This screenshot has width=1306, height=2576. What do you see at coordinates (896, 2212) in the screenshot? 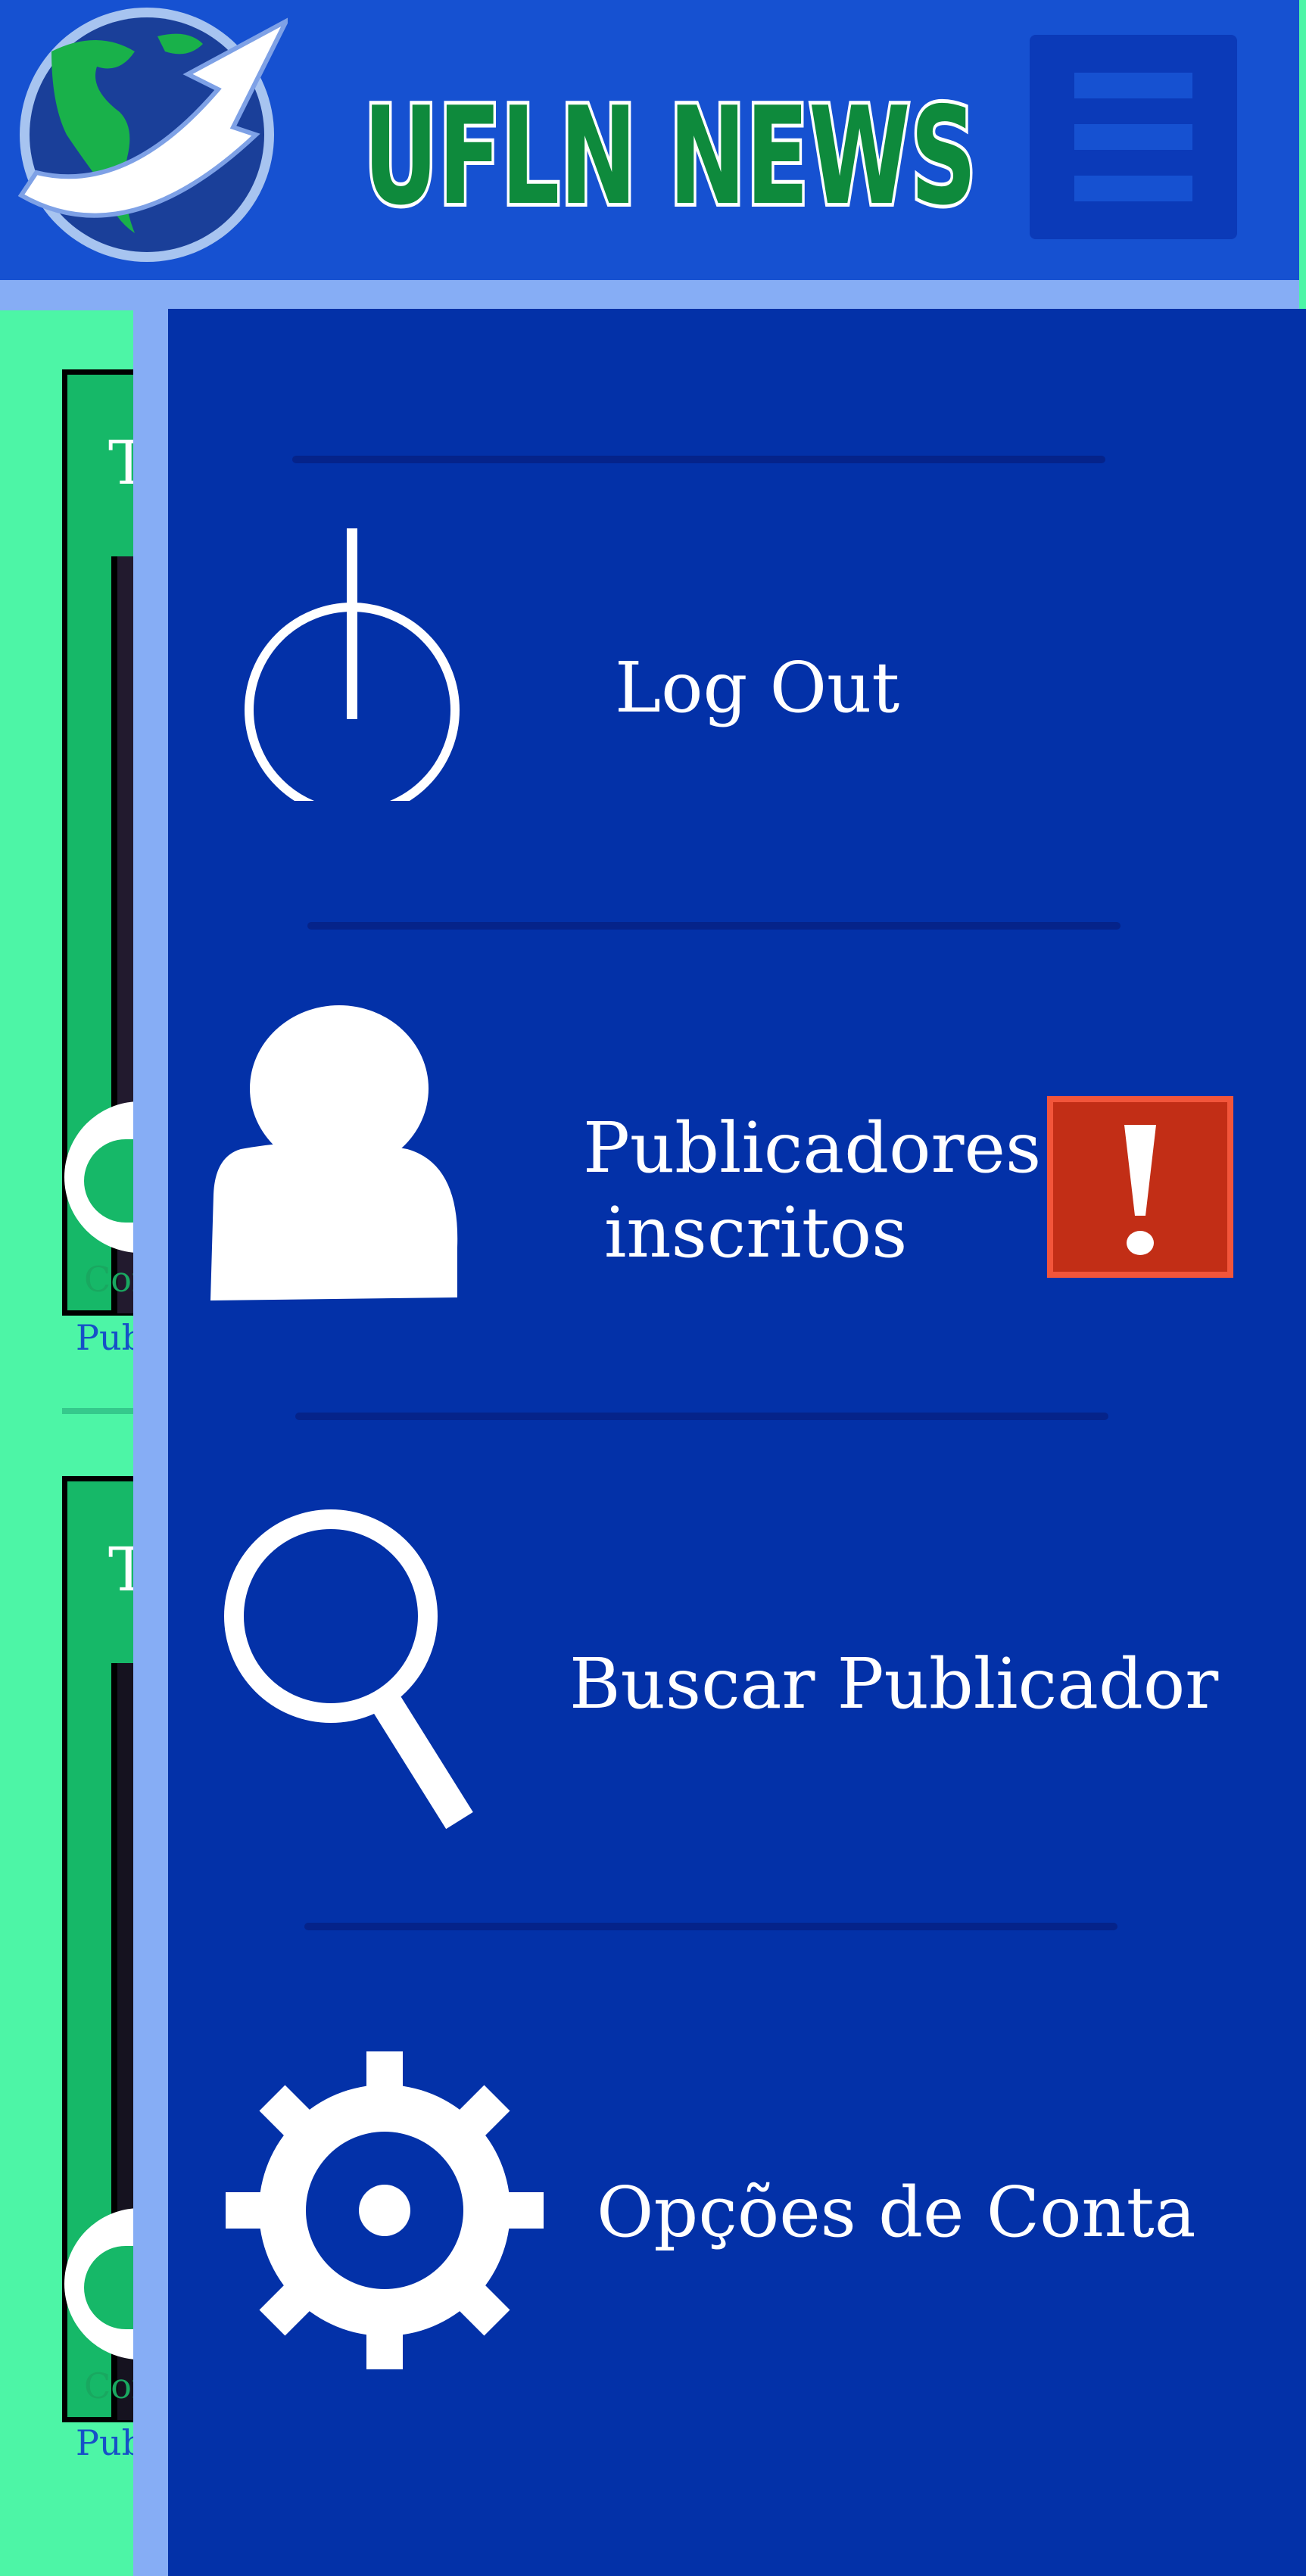
I see `menu-item-label: Opções de Conta` at bounding box center [896, 2212].